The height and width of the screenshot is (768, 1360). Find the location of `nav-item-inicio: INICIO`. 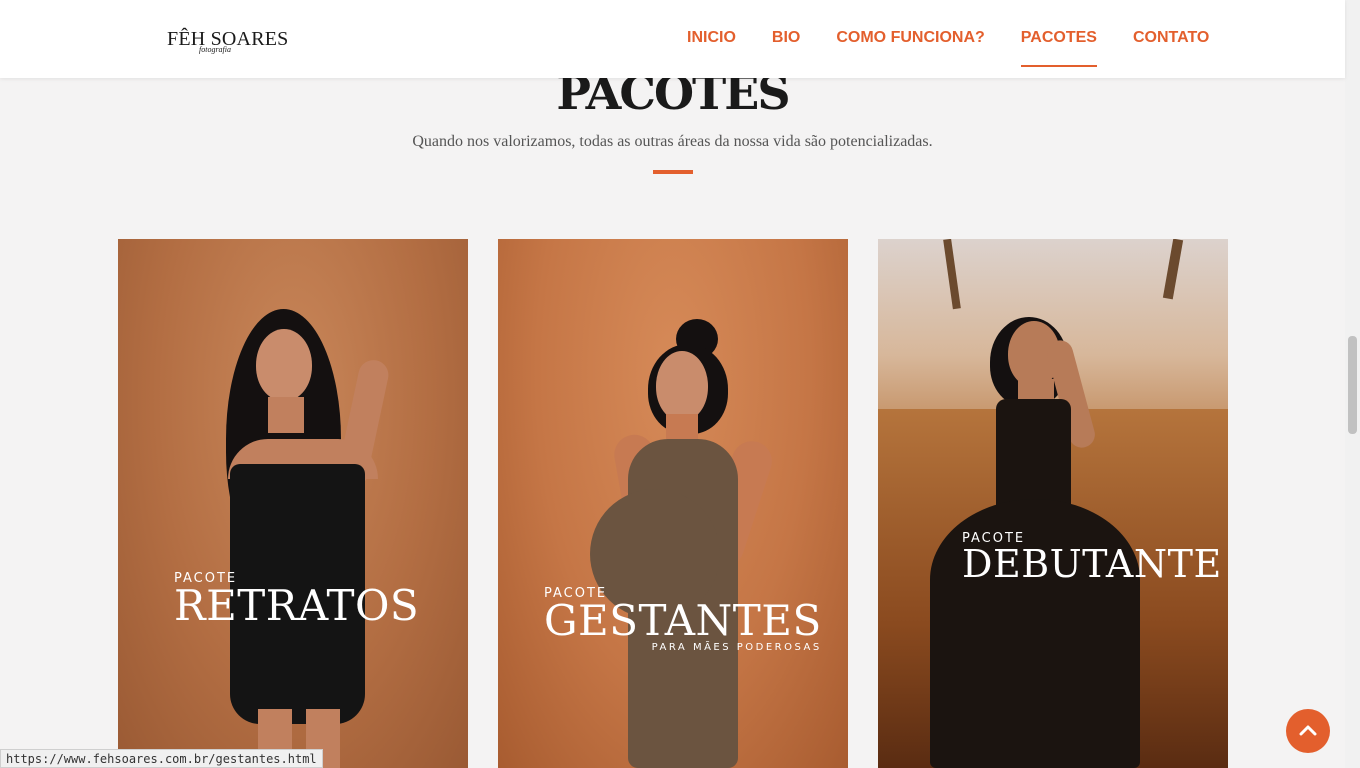

nav-item-inicio: INICIO is located at coordinates (711, 38).